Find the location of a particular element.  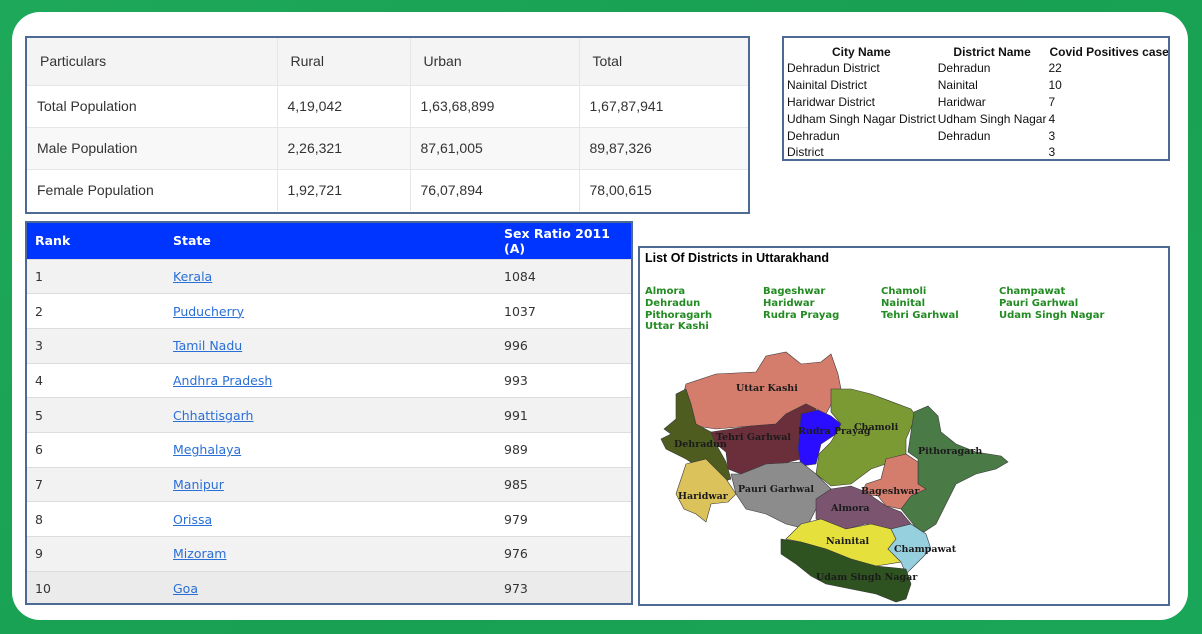

sex-ratio-value: 976 is located at coordinates (563, 554).